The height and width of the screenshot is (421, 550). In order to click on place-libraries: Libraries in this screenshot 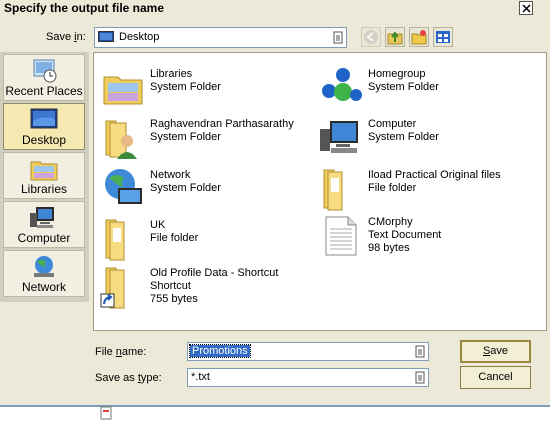, I will do `click(44, 175)`.